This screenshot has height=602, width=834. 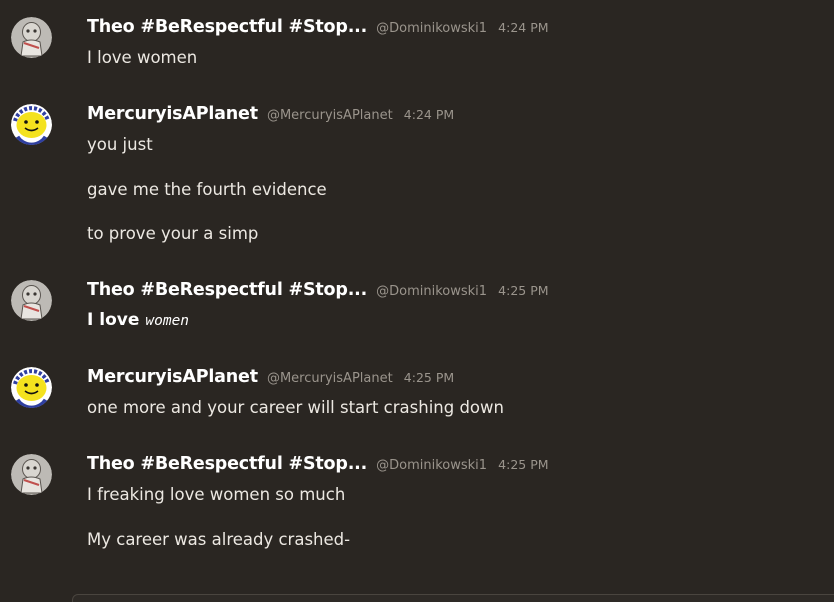 I want to click on message-text: I freaking love women so much, so click(x=216, y=494).